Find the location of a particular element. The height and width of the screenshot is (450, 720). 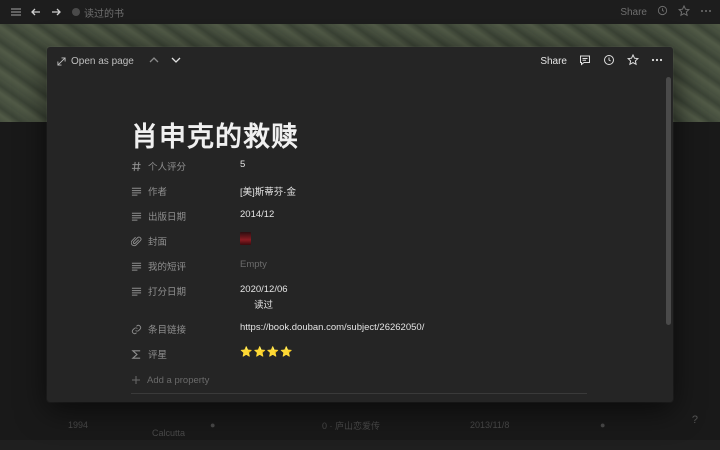

property-name: 出版日期 is located at coordinates (185, 214).